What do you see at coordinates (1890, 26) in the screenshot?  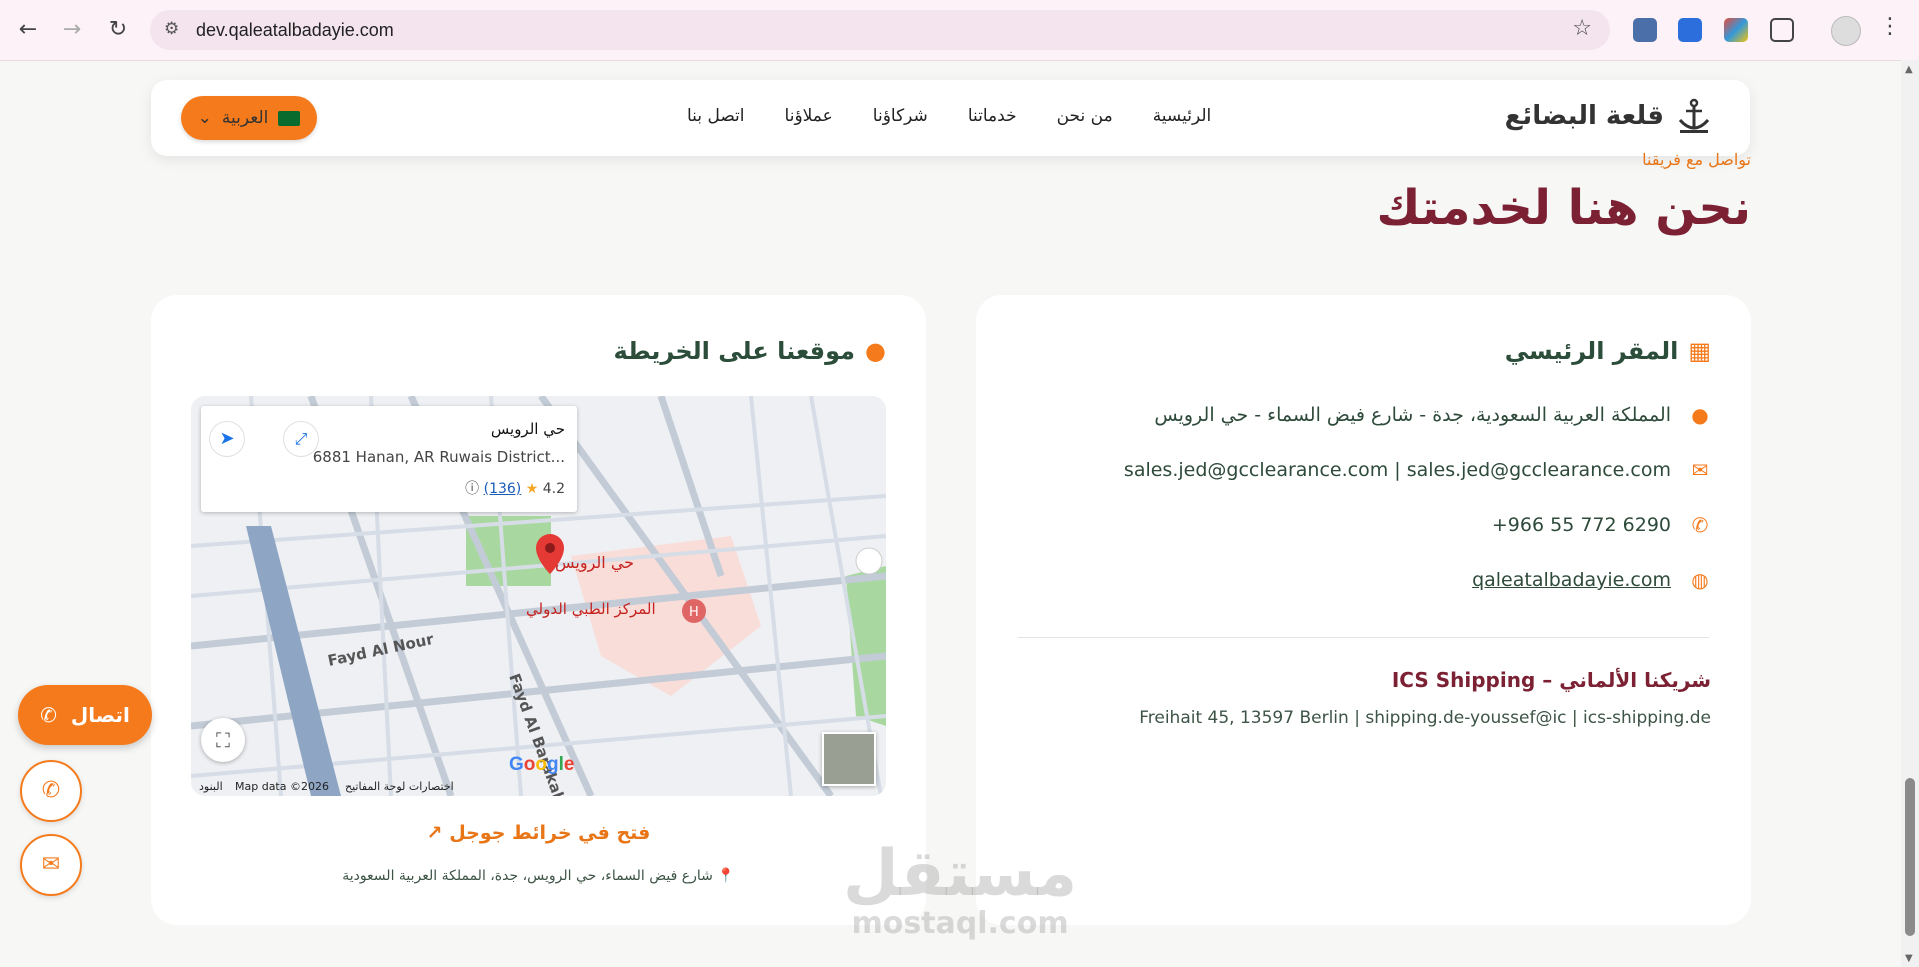 I see `menu-dots-icon: ⋮` at bounding box center [1890, 26].